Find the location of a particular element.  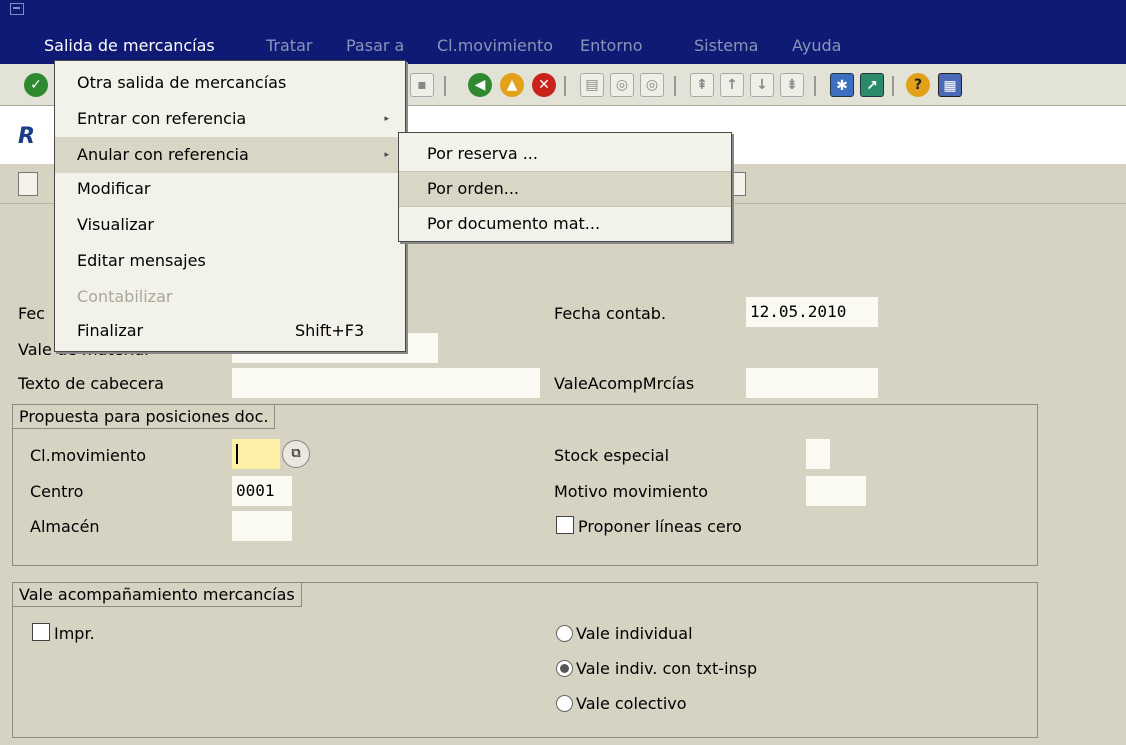

proponer-lineas-cero-label: Proponer líneas cero is located at coordinates (660, 526).